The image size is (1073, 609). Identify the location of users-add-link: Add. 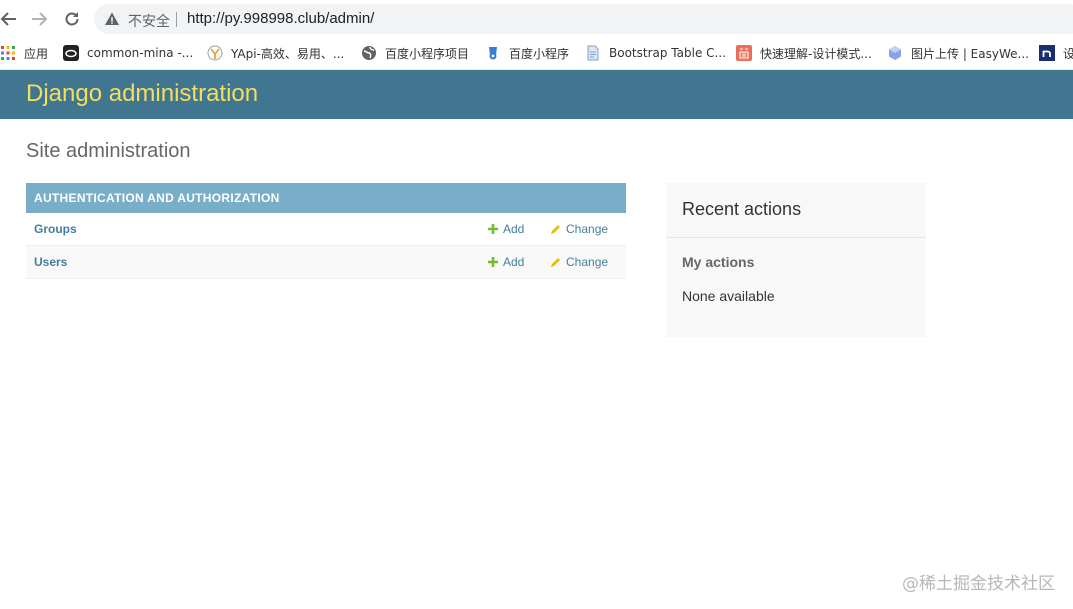
(506, 262).